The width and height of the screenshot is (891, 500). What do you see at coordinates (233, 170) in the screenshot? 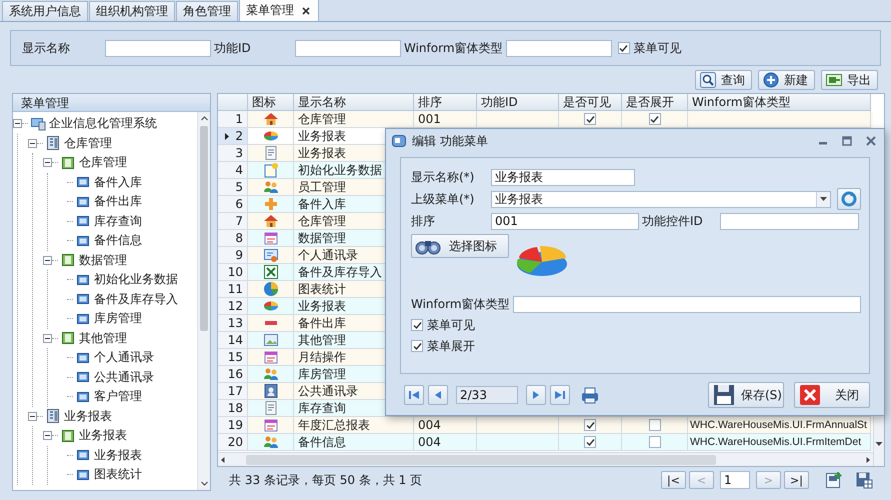
I see `row-header: 4` at bounding box center [233, 170].